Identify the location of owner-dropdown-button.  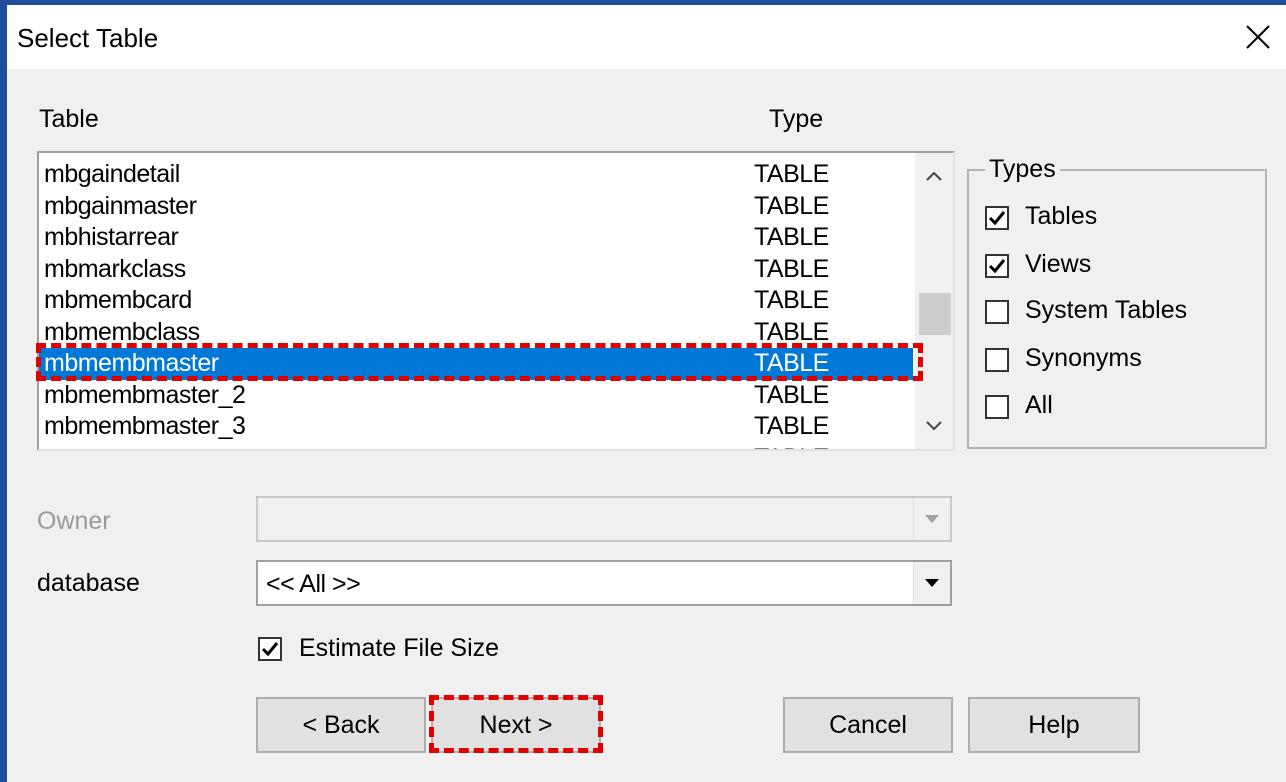
(931, 519).